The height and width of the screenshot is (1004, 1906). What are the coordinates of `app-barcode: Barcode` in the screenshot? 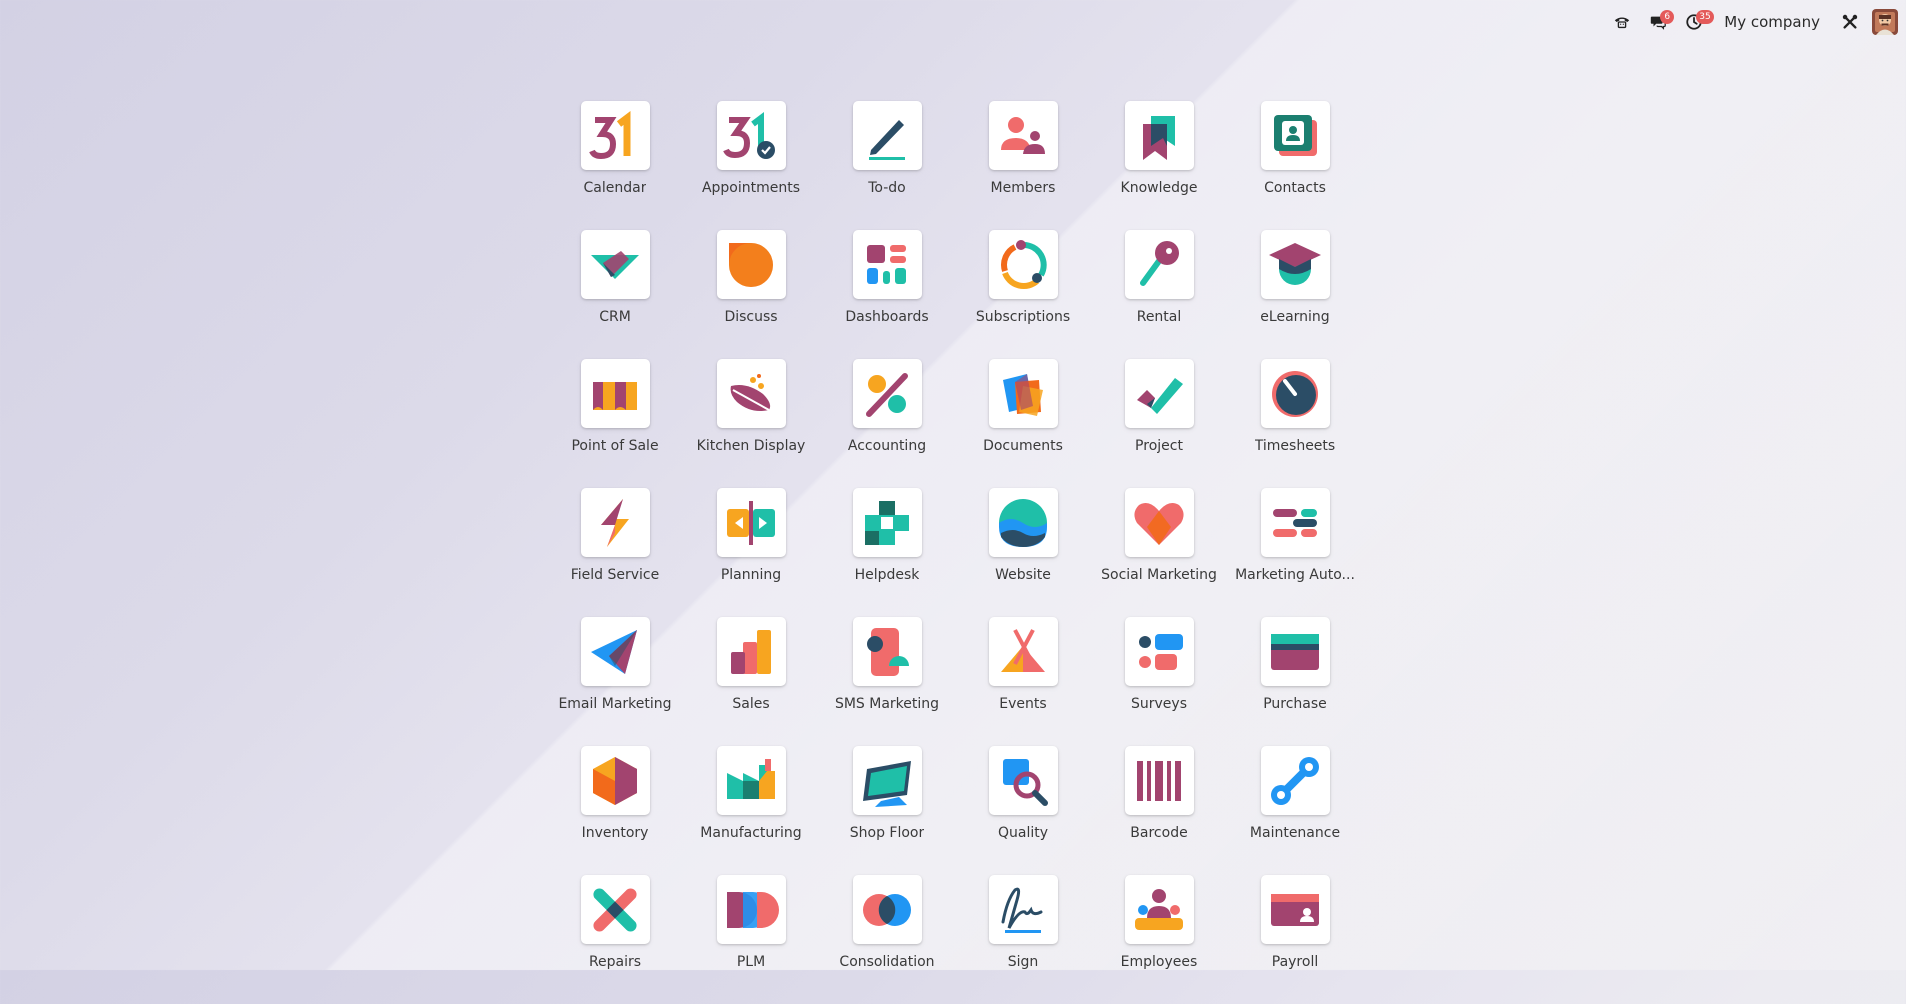 It's located at (1159, 810).